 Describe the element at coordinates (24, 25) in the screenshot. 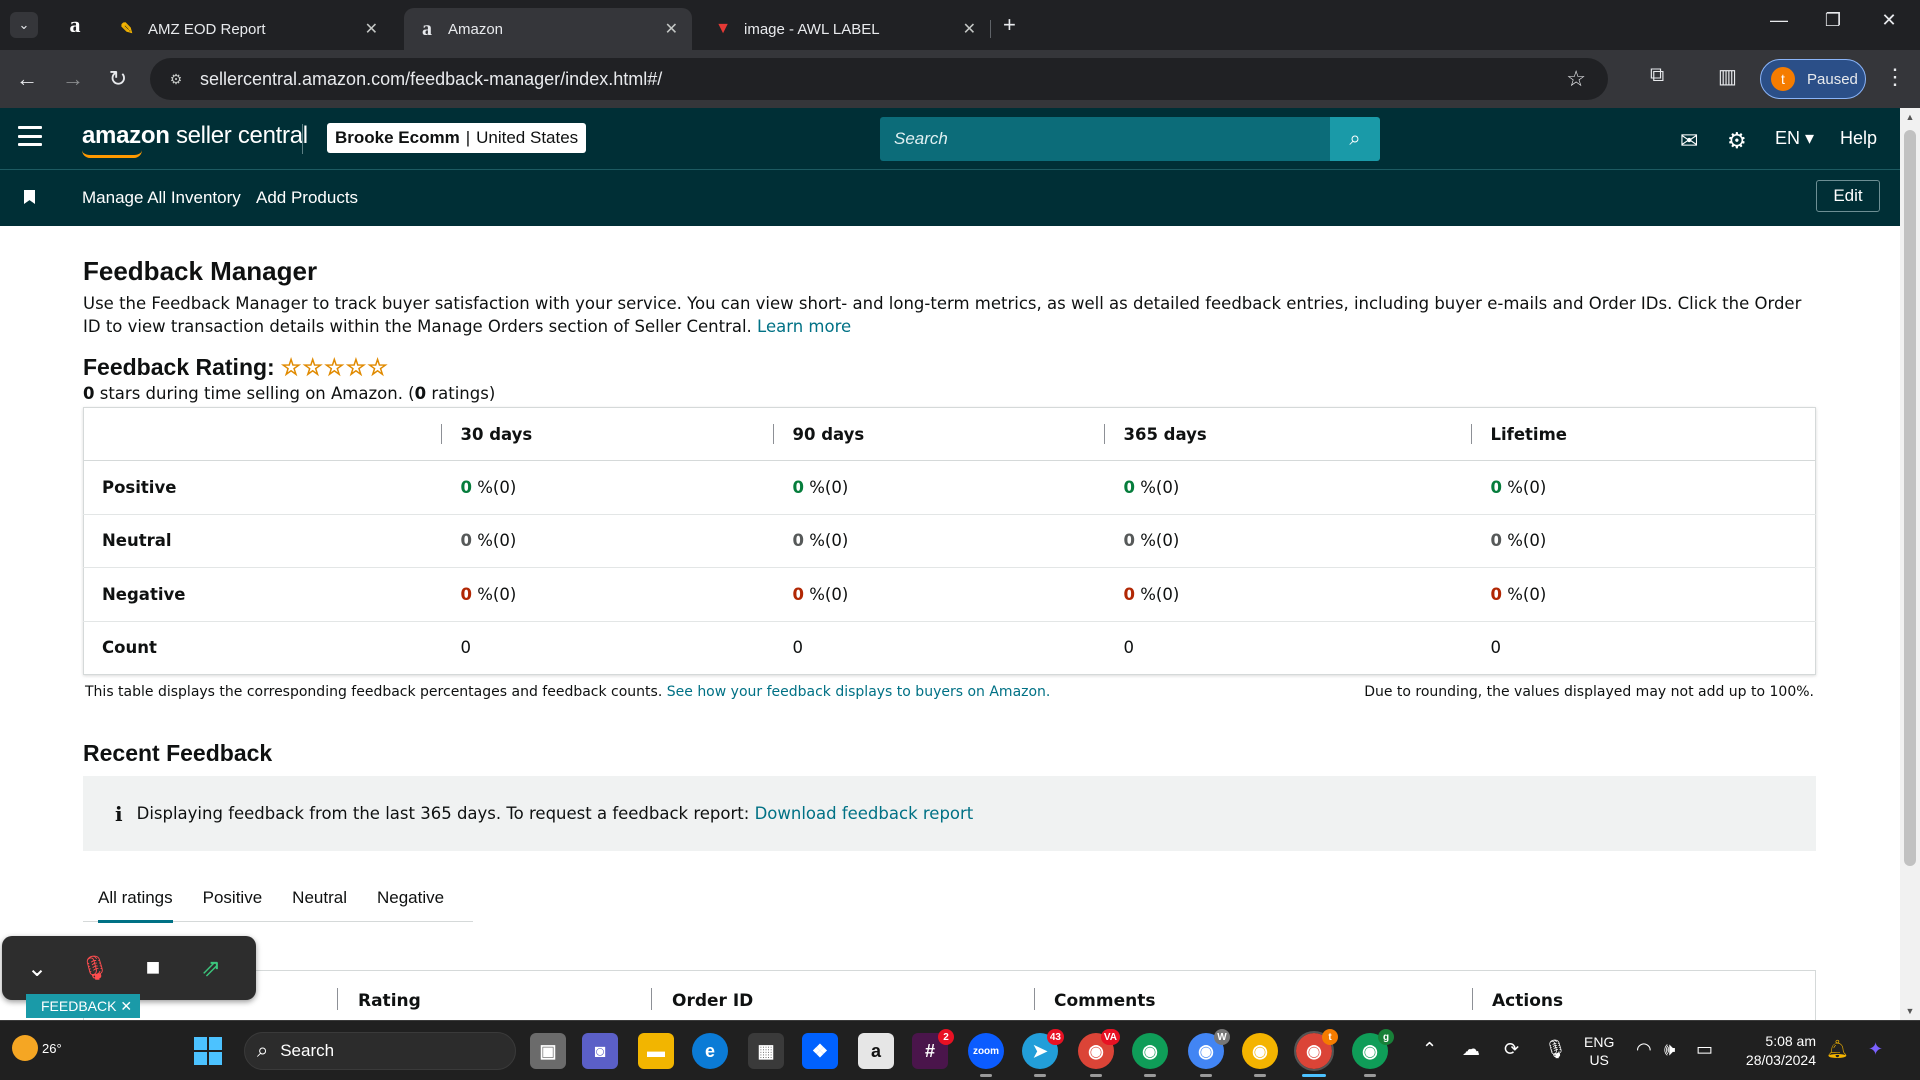

I see `tab-search-button: ⌄` at that location.